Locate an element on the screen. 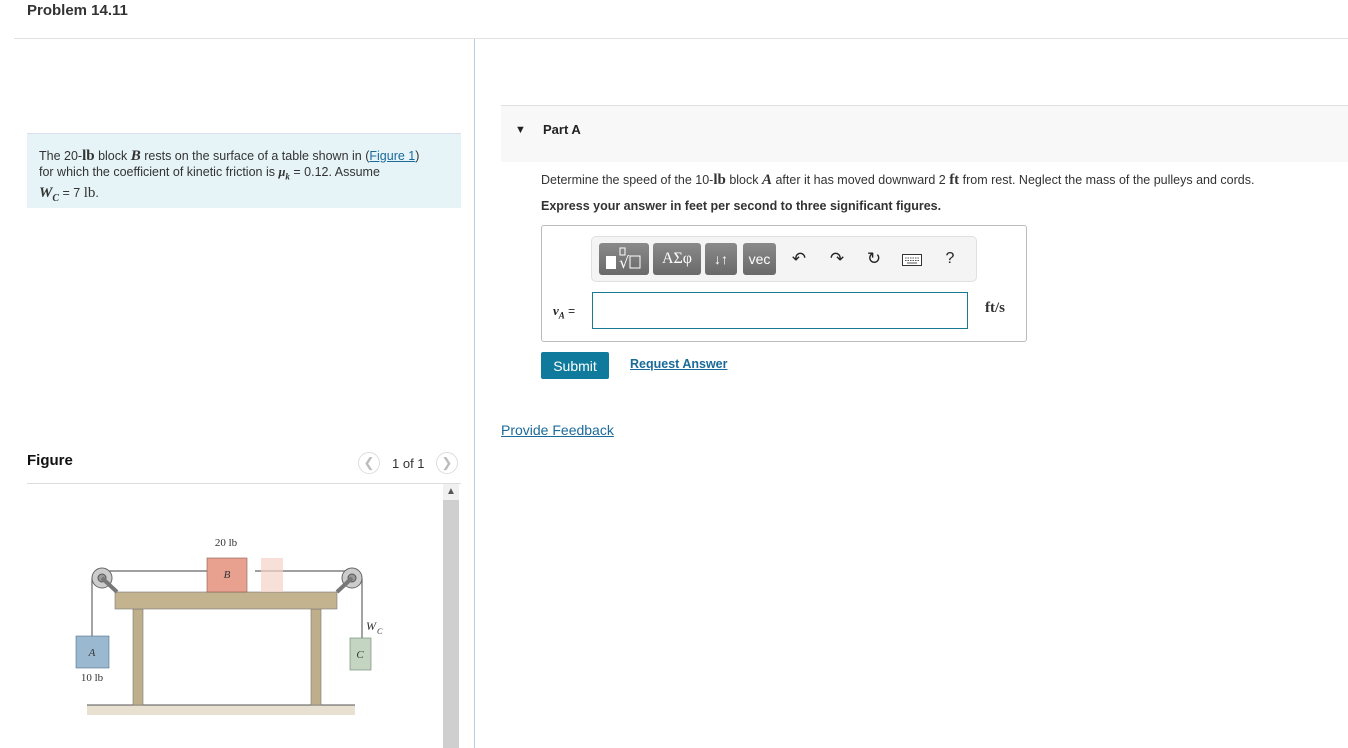 The width and height of the screenshot is (1348, 748). header-divider is located at coordinates (681, 38).